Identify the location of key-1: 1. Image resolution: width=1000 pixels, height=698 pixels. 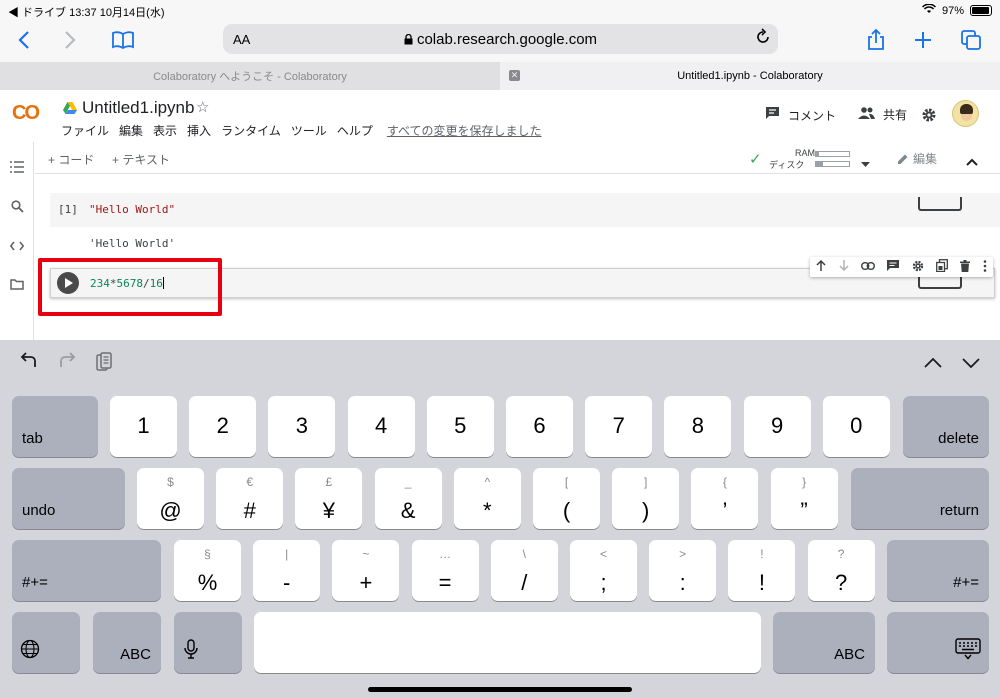
(143, 426).